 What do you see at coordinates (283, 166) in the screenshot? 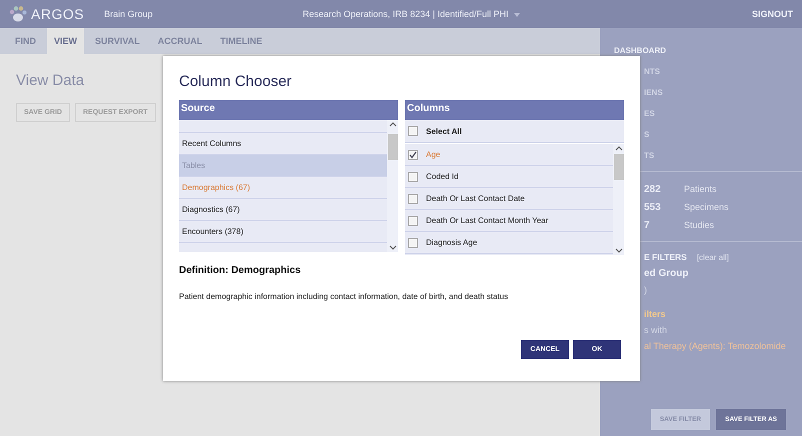
I see `source-item: Tables` at bounding box center [283, 166].